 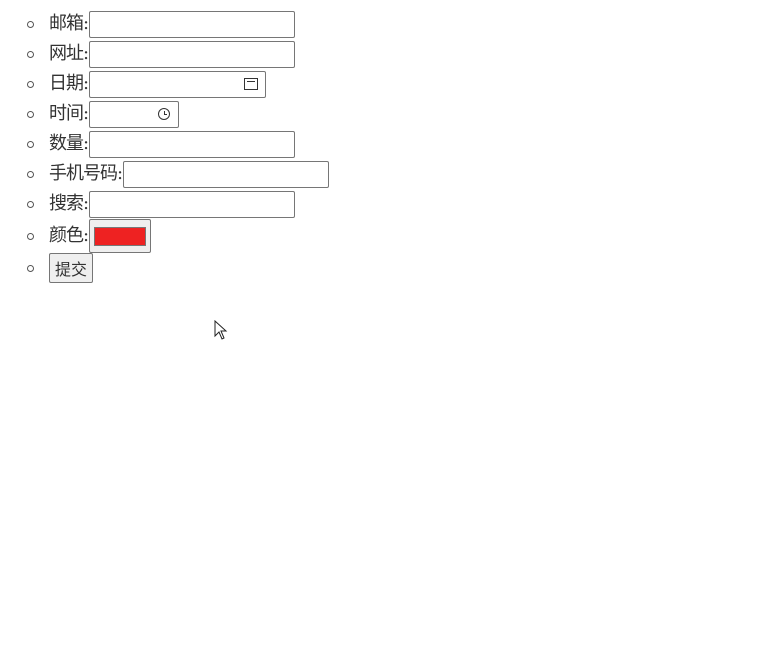 I want to click on date-field, so click(x=178, y=84).